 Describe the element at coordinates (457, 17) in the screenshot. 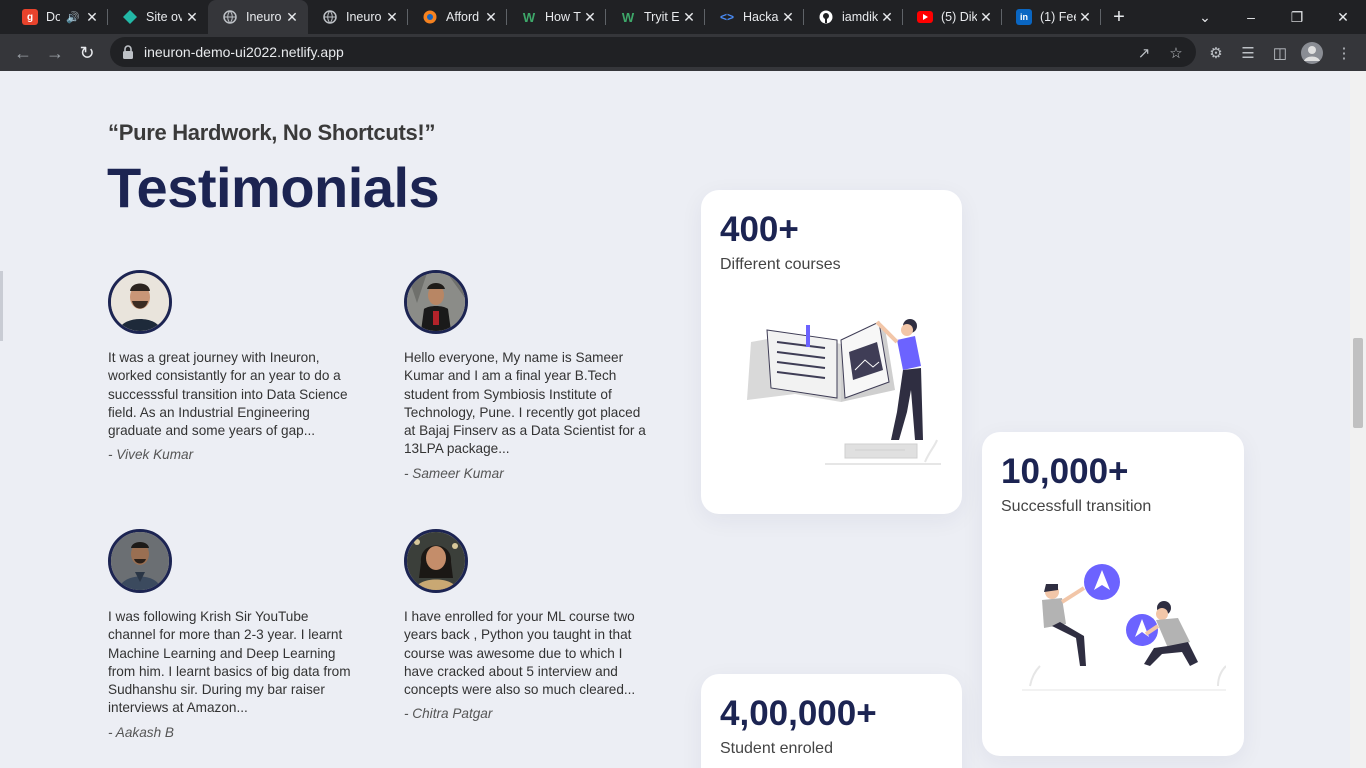

I see `tab-afford: Afford ✕` at that location.